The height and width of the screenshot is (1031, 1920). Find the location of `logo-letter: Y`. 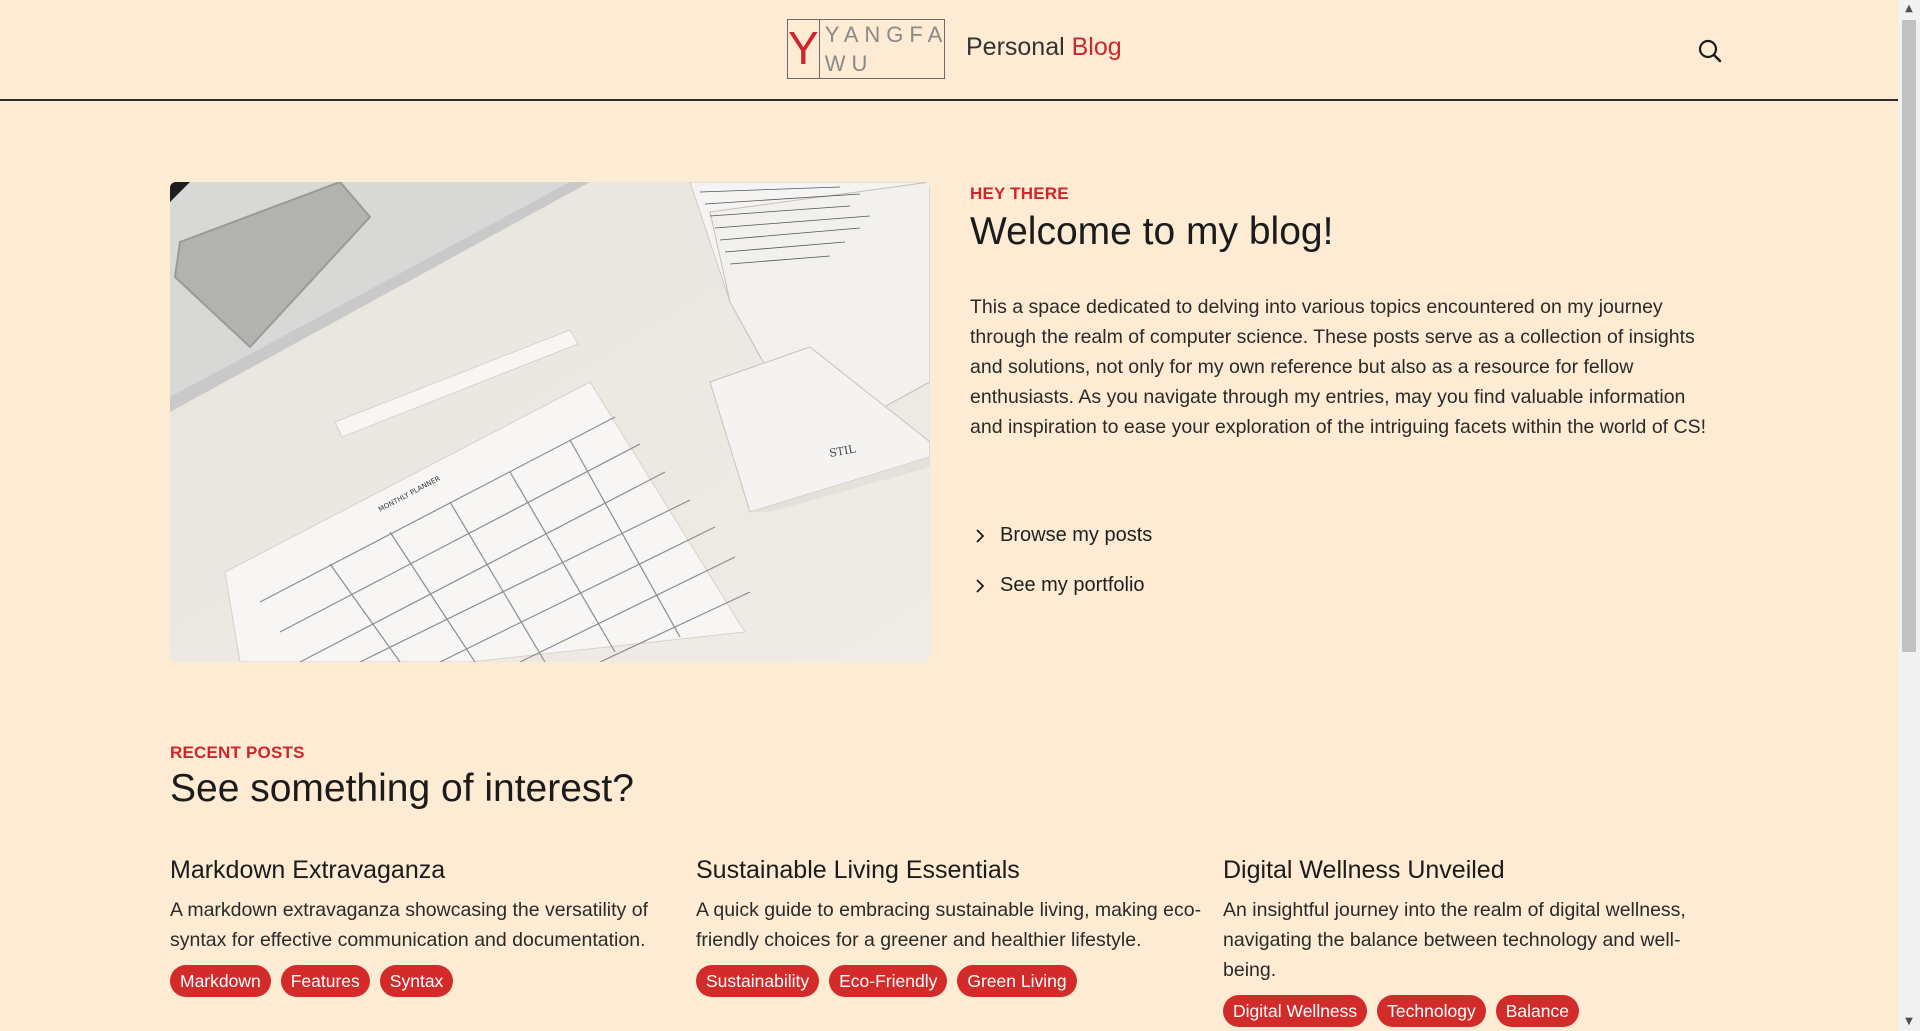

logo-letter: Y is located at coordinates (804, 49).